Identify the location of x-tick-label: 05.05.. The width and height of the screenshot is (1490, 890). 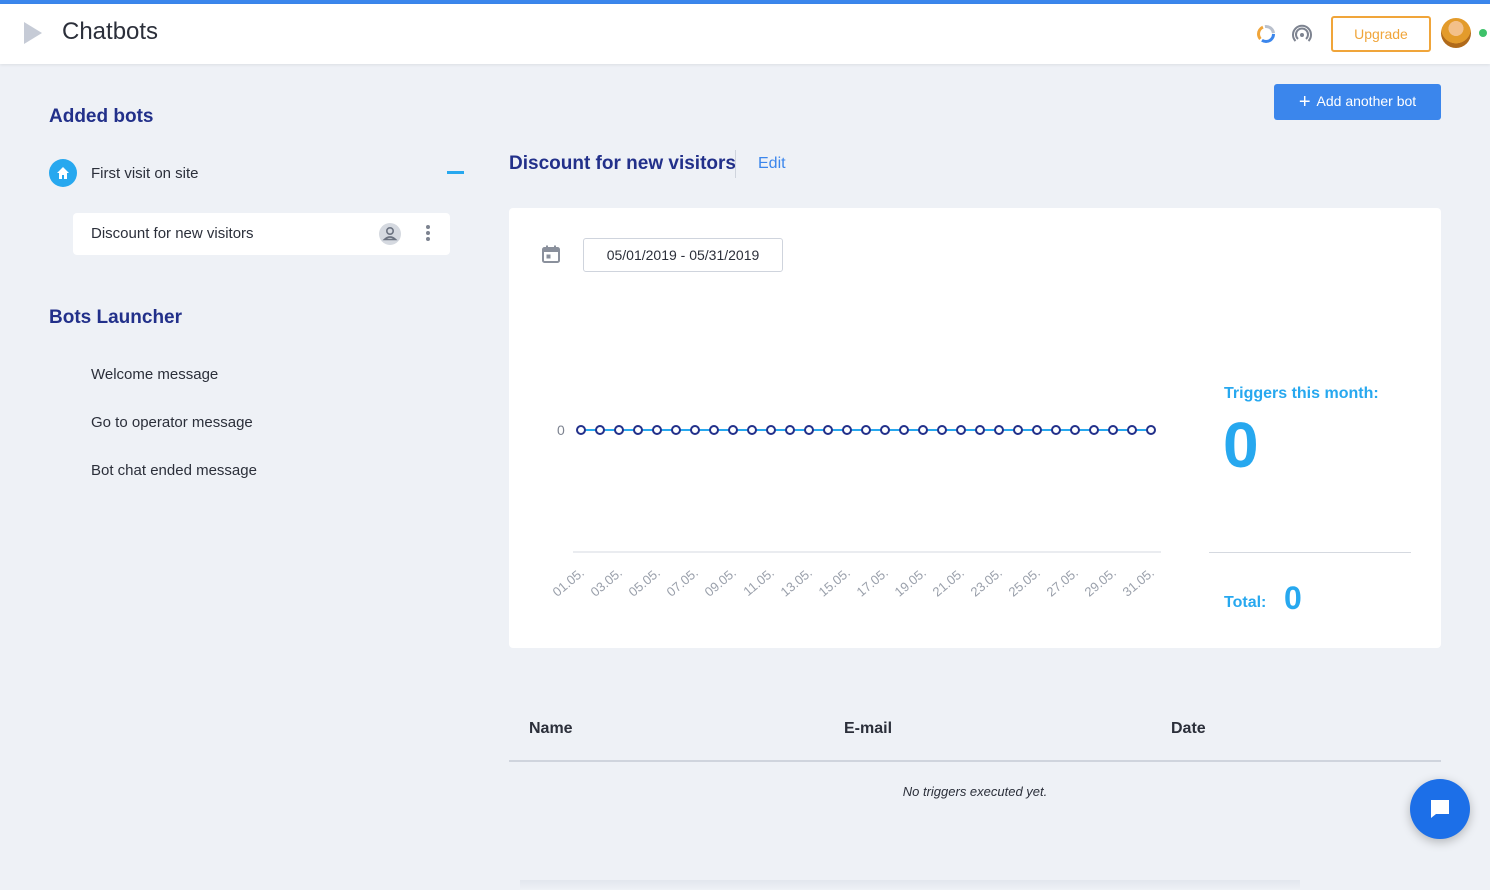
(644, 582).